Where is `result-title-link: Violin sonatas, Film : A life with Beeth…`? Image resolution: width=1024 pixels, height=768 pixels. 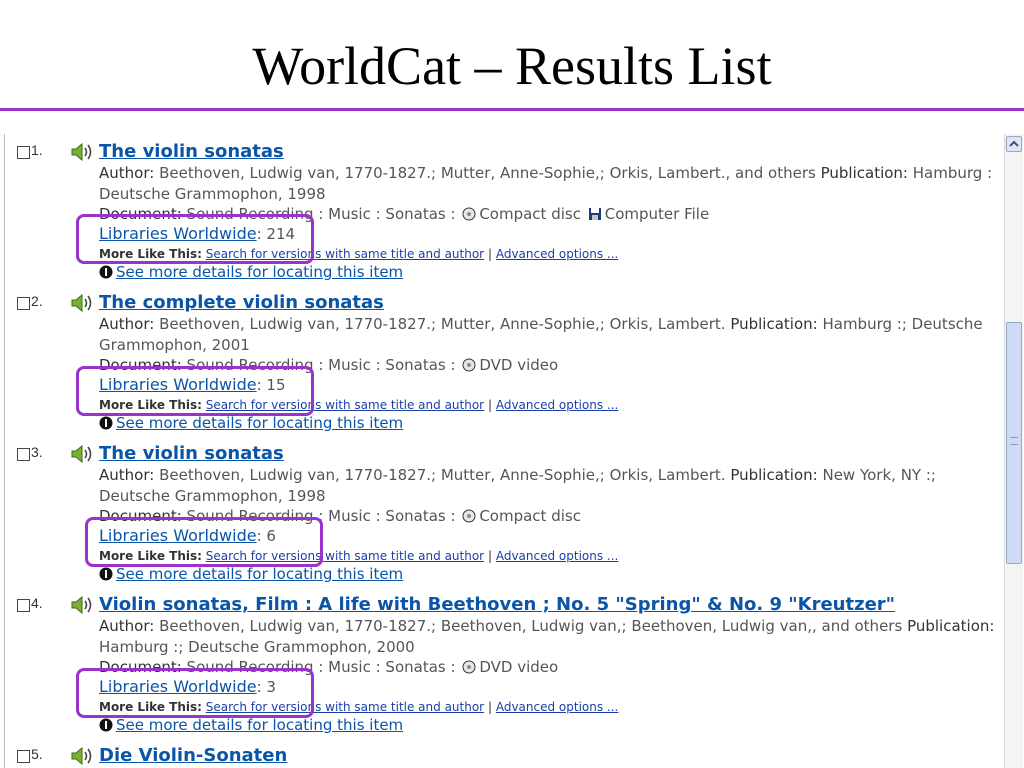 result-title-link: Violin sonatas, Film : A life with Beeth… is located at coordinates (497, 604).